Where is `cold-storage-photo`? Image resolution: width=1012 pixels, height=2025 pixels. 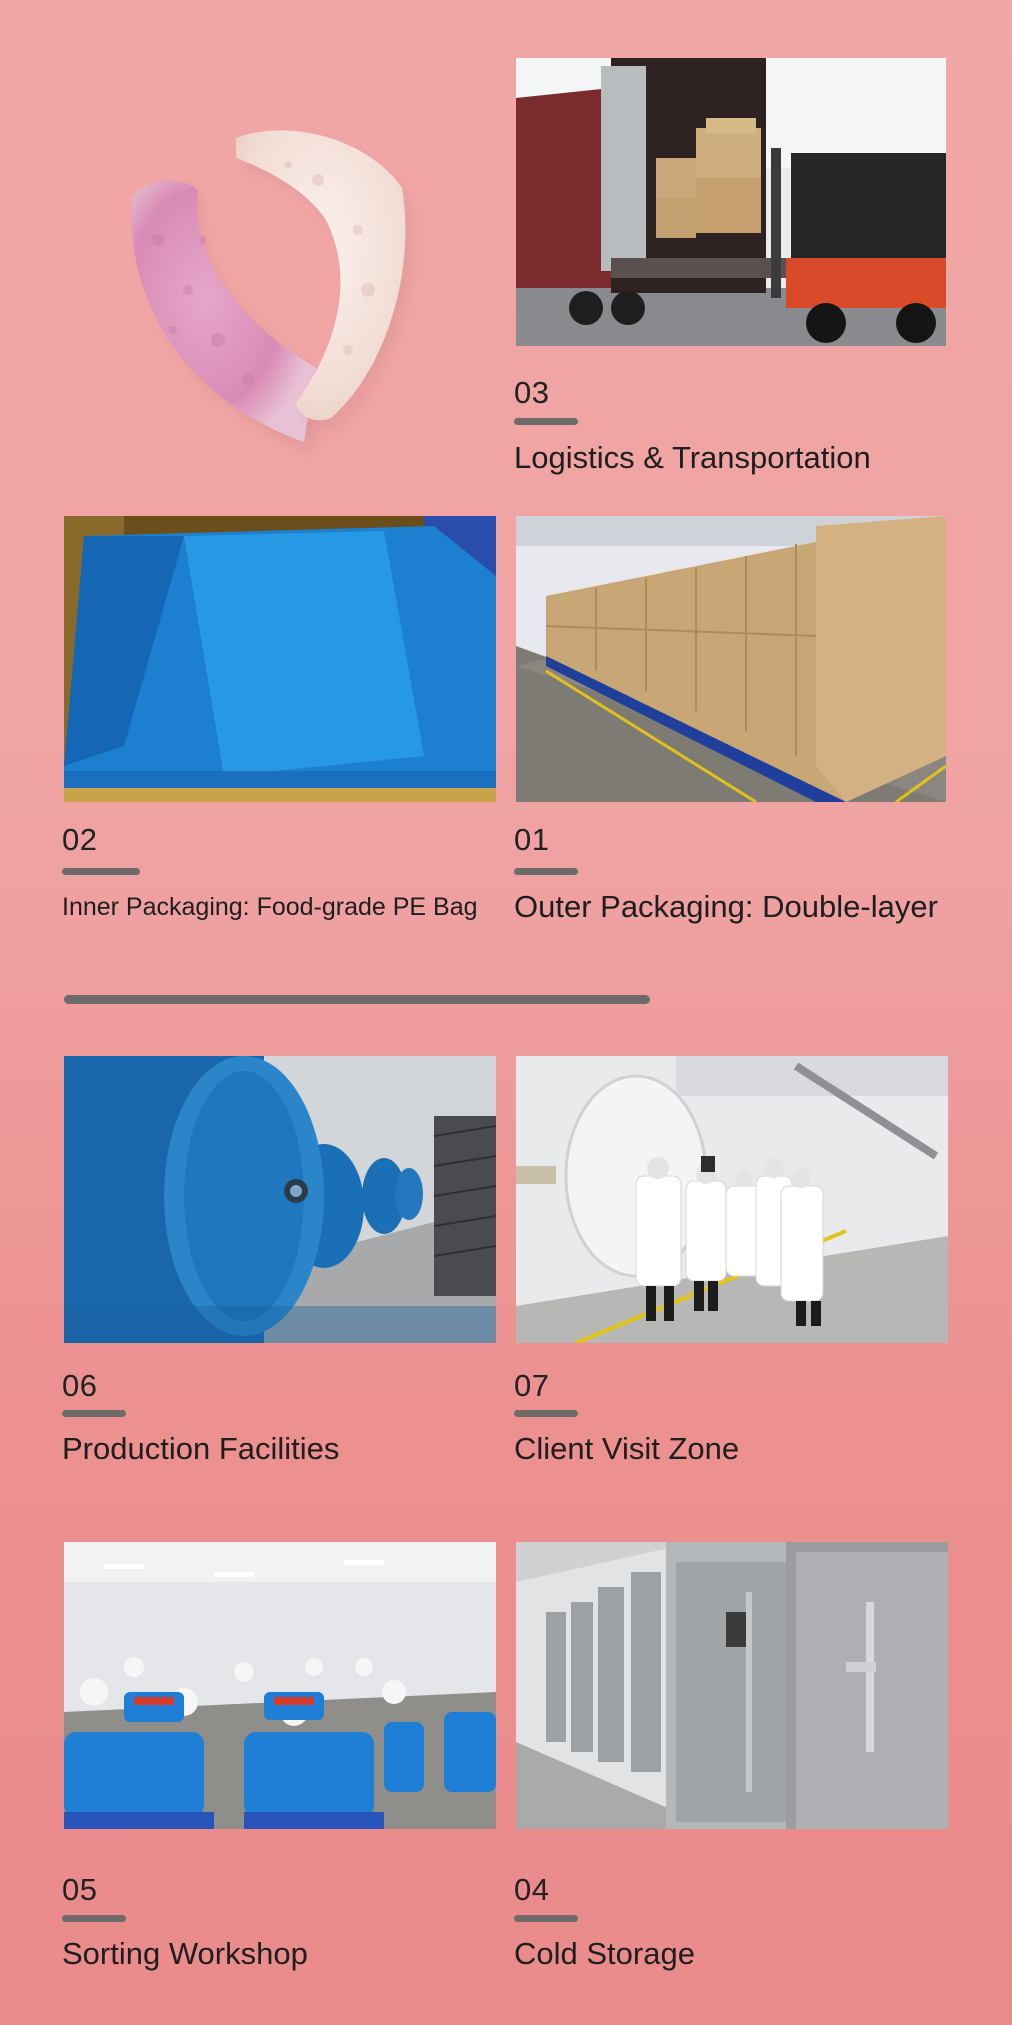 cold-storage-photo is located at coordinates (732, 1685).